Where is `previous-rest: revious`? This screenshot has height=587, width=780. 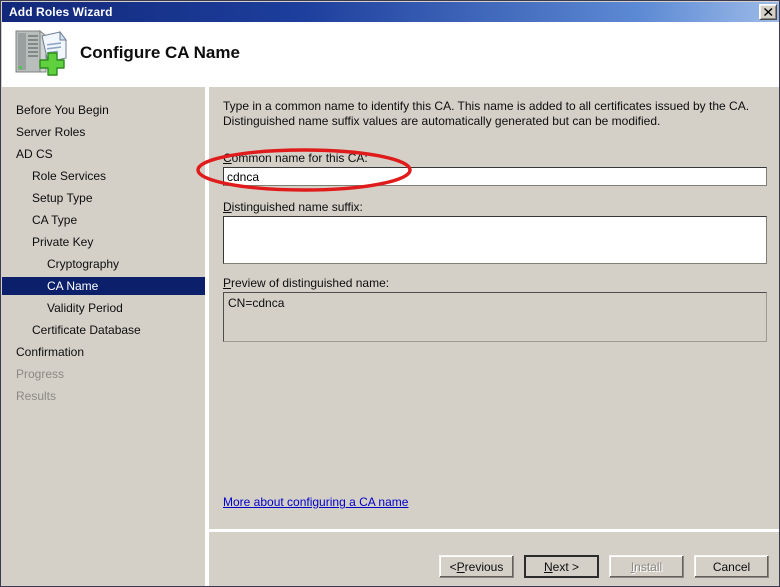 previous-rest: revious is located at coordinates (484, 566).